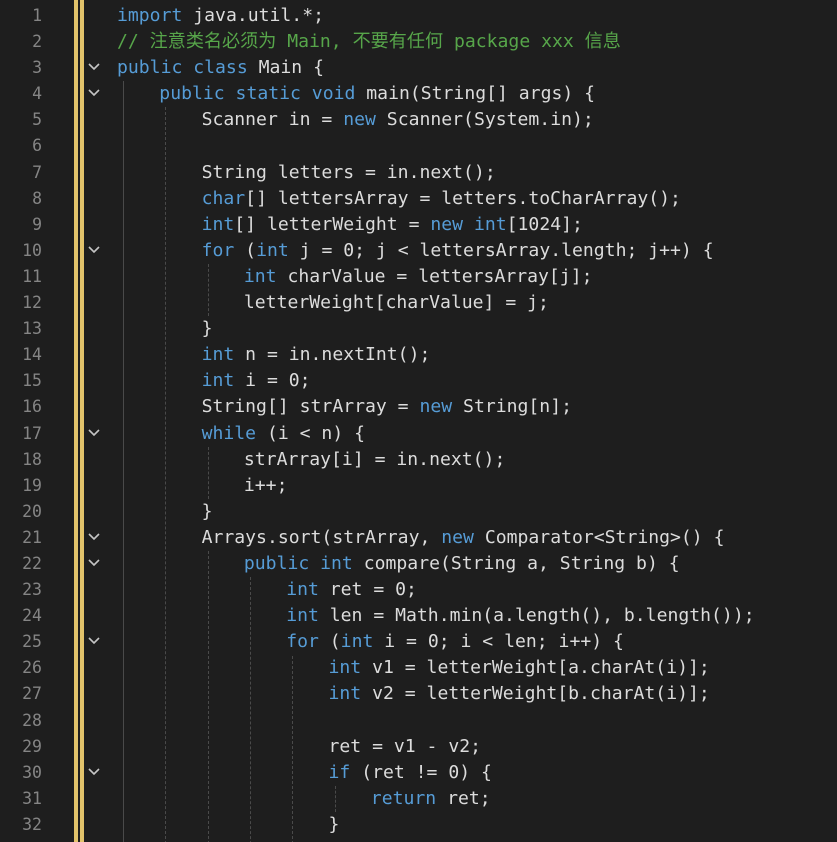 This screenshot has height=842, width=837. Describe the element at coordinates (418, 68) in the screenshot. I see `code-line: 3 public class Main {` at that location.